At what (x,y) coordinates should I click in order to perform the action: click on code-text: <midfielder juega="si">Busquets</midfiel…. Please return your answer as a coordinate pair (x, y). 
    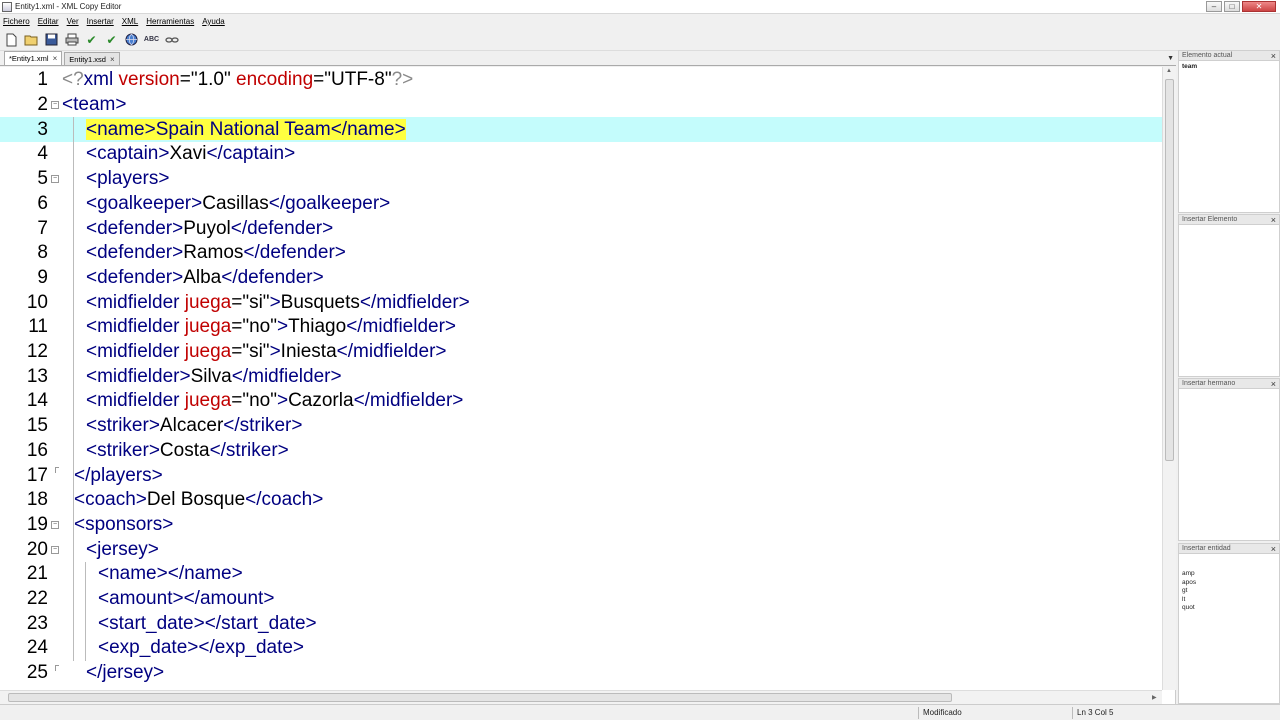
    Looking at the image, I should click on (278, 303).